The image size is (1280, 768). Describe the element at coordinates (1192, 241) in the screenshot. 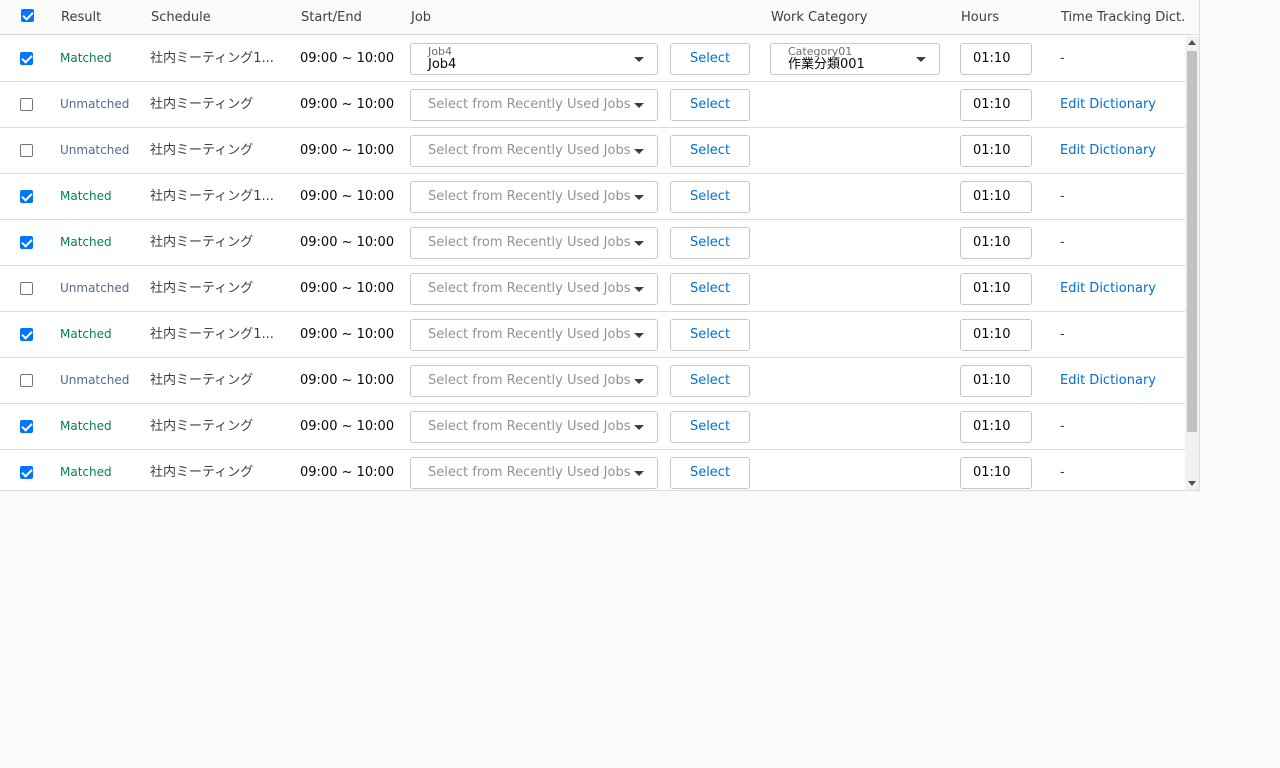

I see `scrollbar-thumb` at that location.